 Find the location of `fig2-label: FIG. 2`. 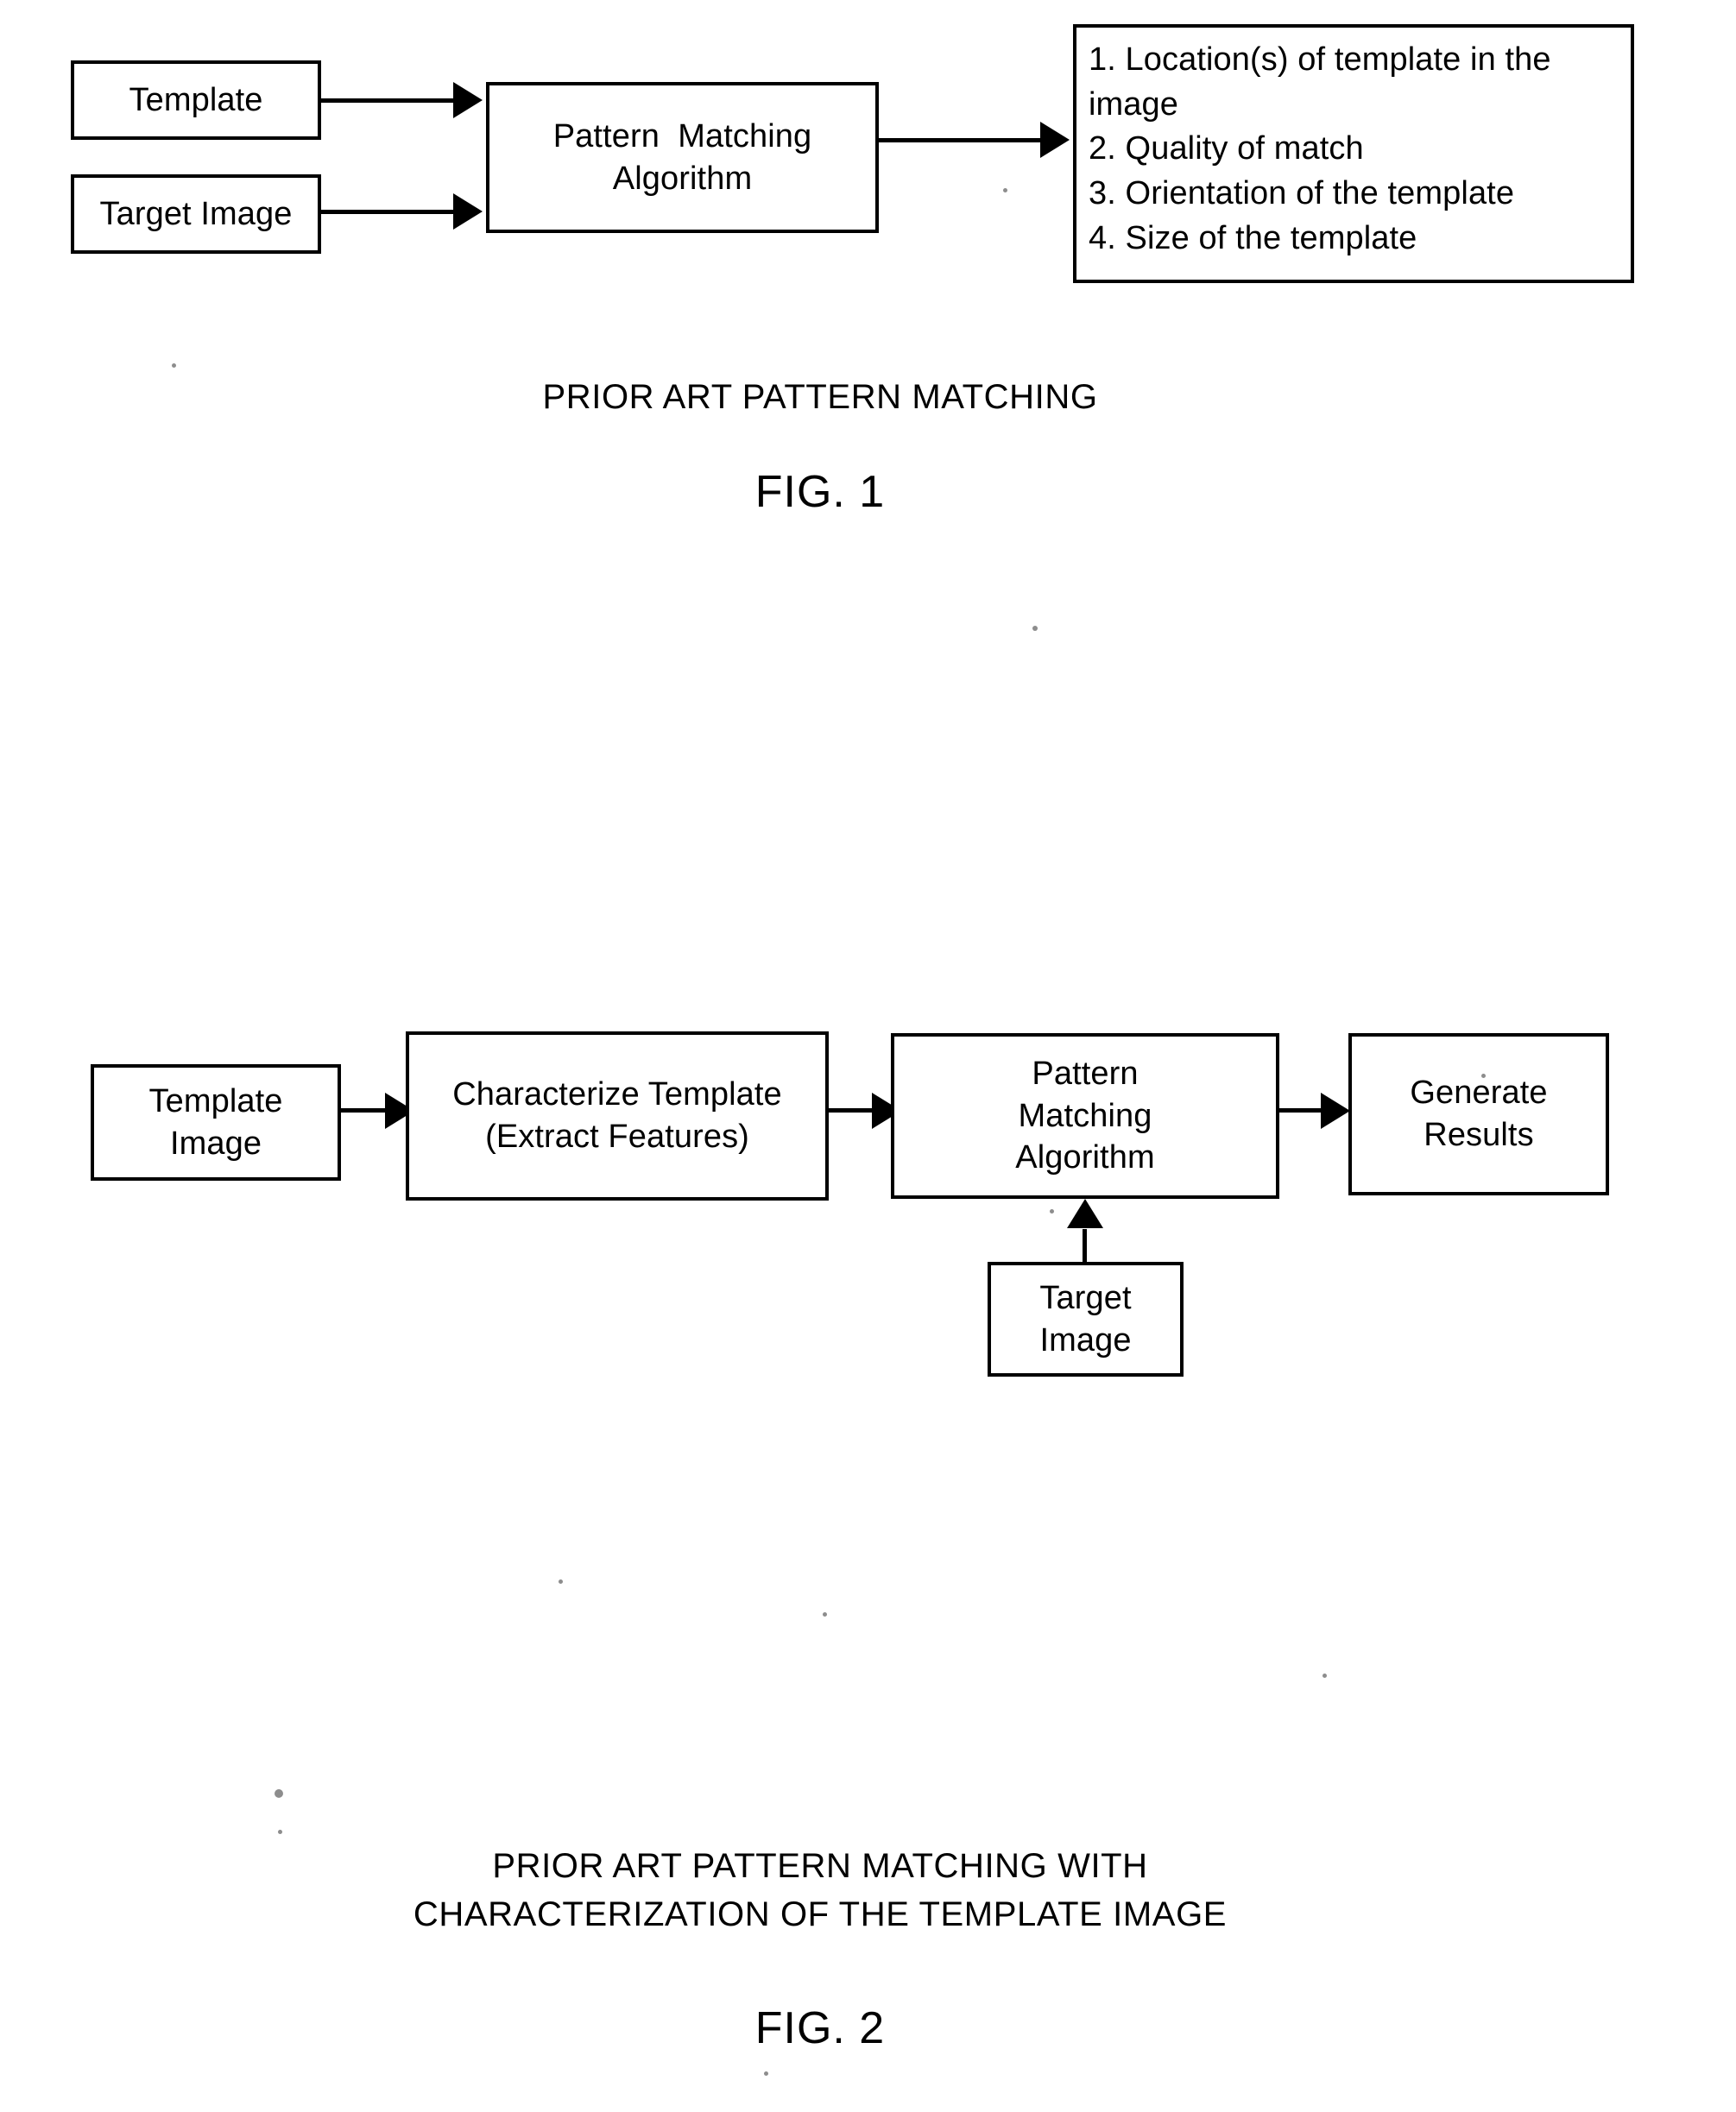

fig2-label: FIG. 2 is located at coordinates (820, 2028).